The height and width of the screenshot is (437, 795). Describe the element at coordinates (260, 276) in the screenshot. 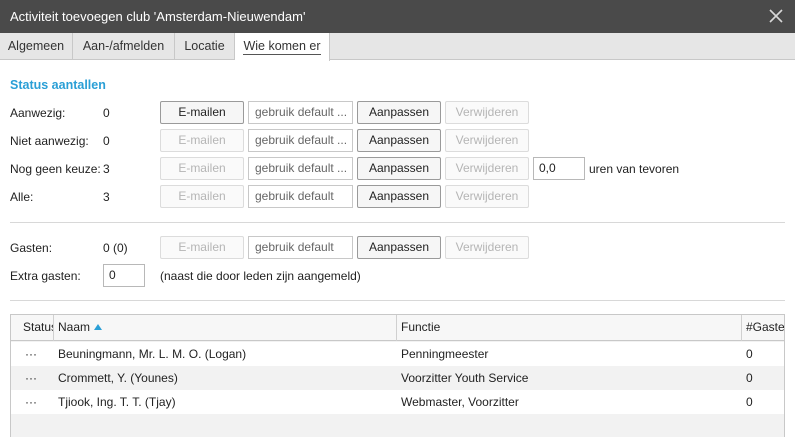

I see `extra-guests-note: (naast die door leden zijn aangemeld)` at that location.